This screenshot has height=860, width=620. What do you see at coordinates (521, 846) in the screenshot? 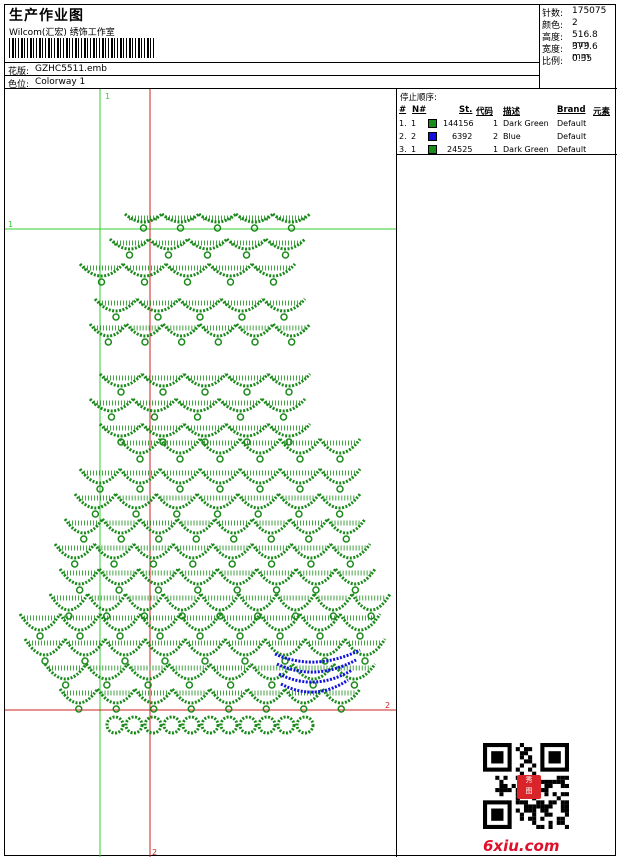
I see `site-watermark: 6xiu.com` at bounding box center [521, 846].